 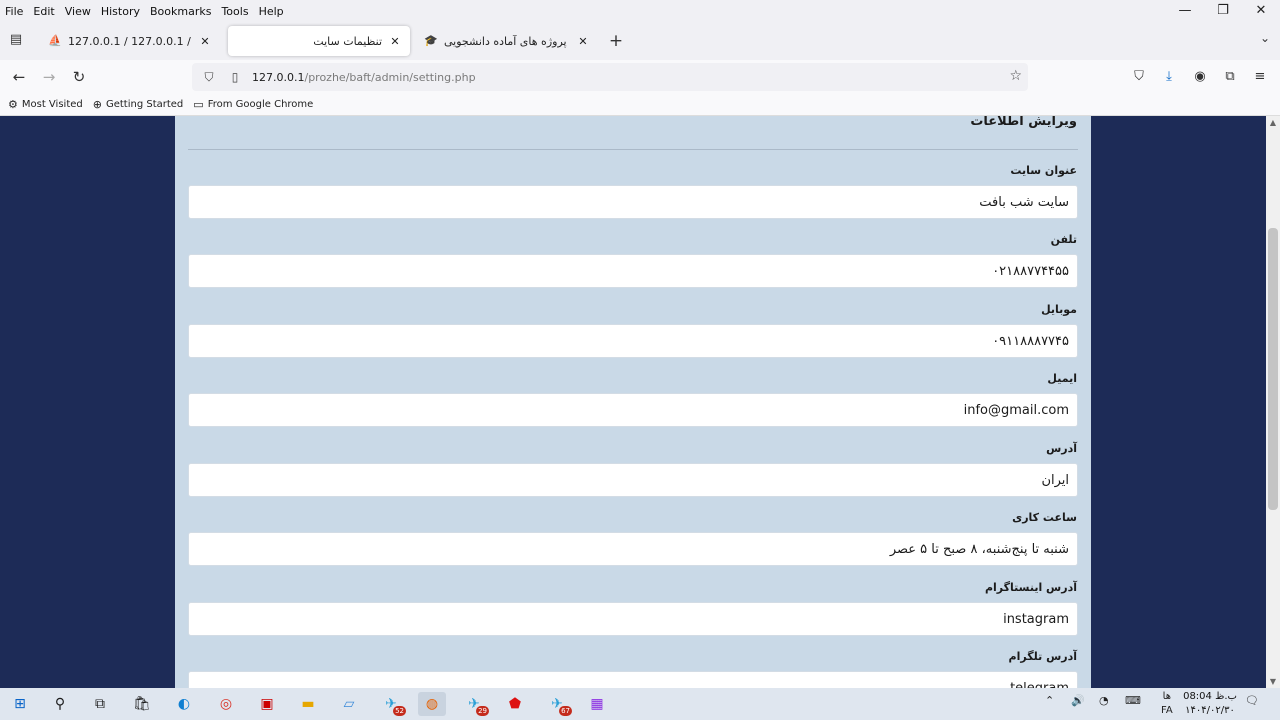 What do you see at coordinates (1260, 77) in the screenshot?
I see `menu-hamburger-icon: ≡` at bounding box center [1260, 77].